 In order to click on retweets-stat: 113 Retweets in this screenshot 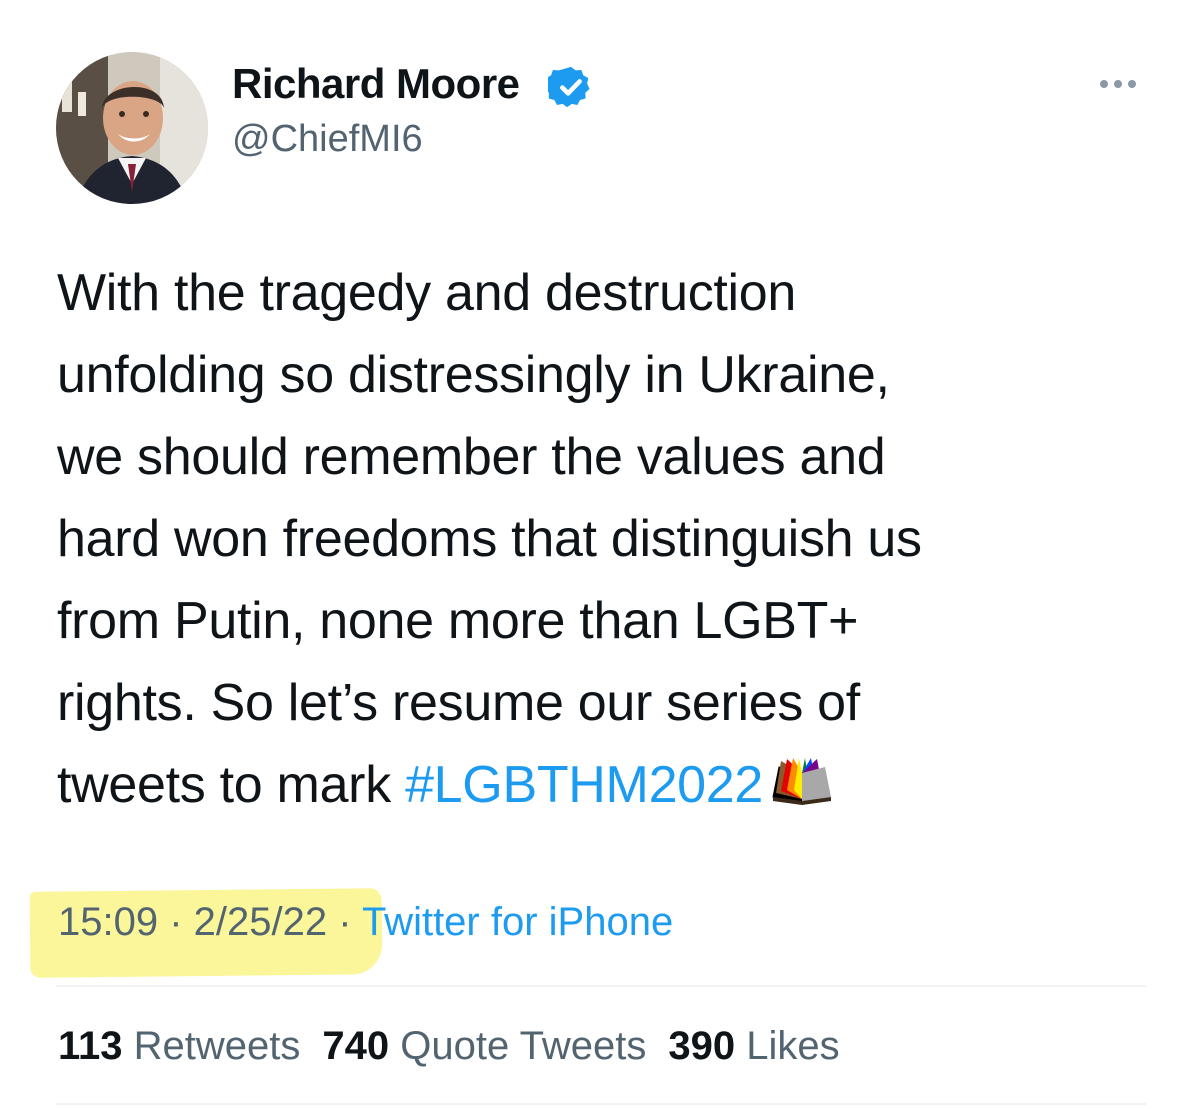, I will do `click(179, 1046)`.